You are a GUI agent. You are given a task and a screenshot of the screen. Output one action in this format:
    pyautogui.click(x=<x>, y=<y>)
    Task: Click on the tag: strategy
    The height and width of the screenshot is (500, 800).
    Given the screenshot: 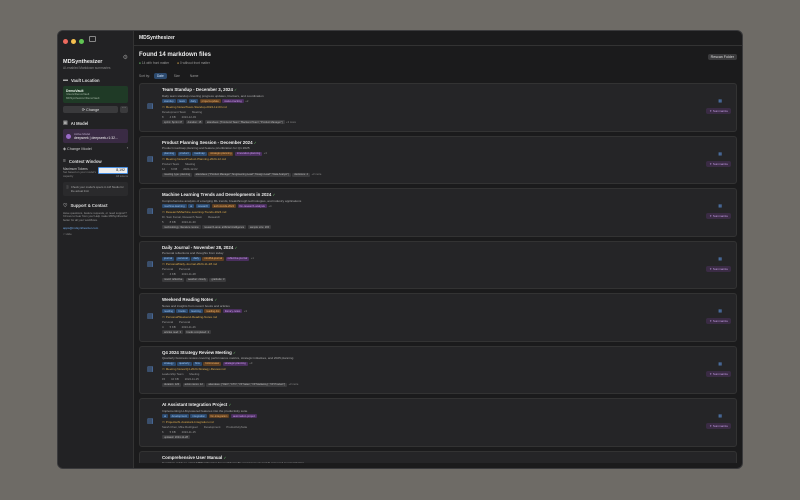 What is the action you would take?
    pyautogui.click(x=169, y=363)
    